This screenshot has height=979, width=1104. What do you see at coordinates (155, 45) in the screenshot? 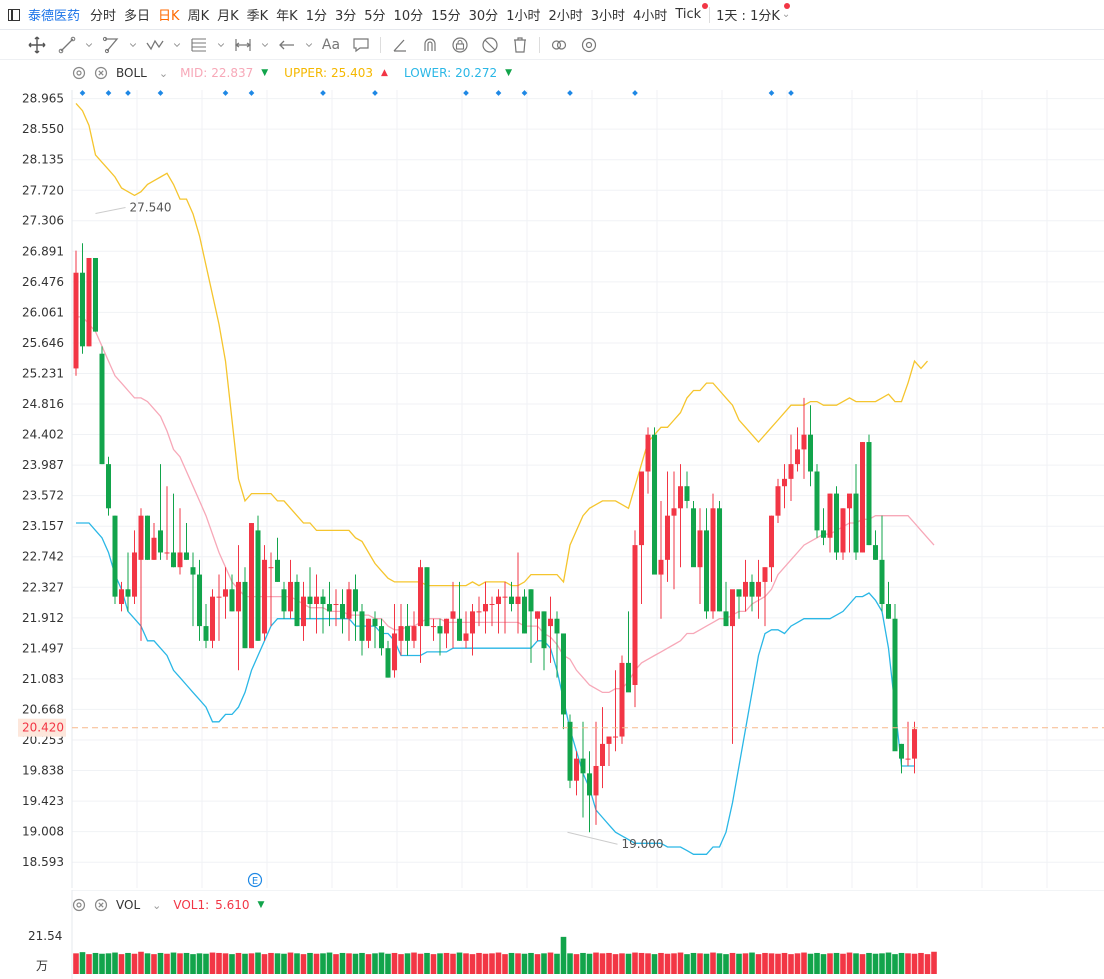
I see `wave-icon` at bounding box center [155, 45].